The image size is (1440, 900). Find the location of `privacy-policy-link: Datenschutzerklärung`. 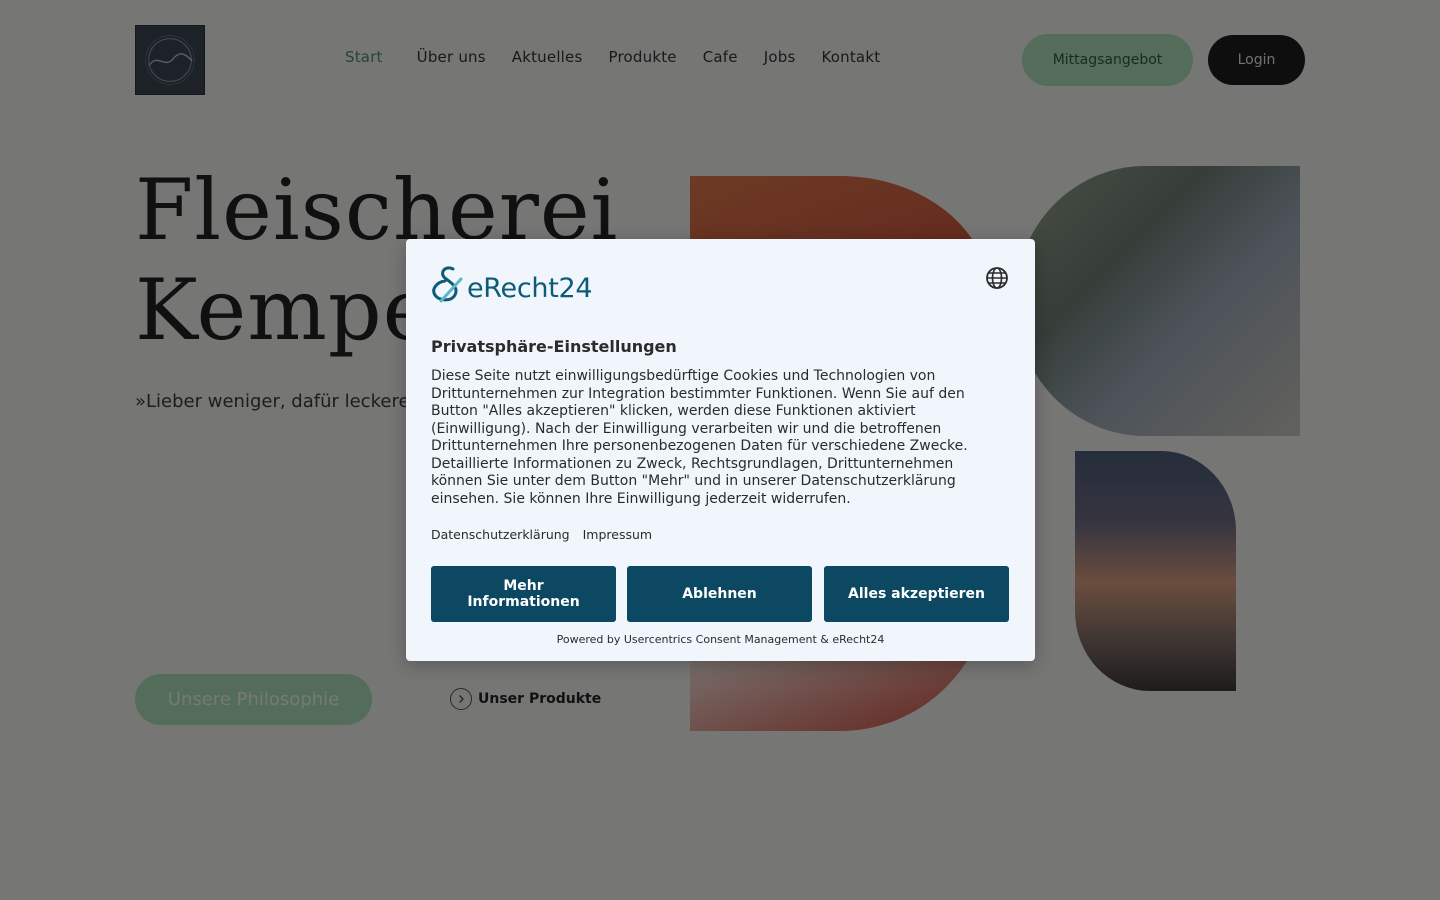

privacy-policy-link: Datenschutzerklärung is located at coordinates (500, 534).